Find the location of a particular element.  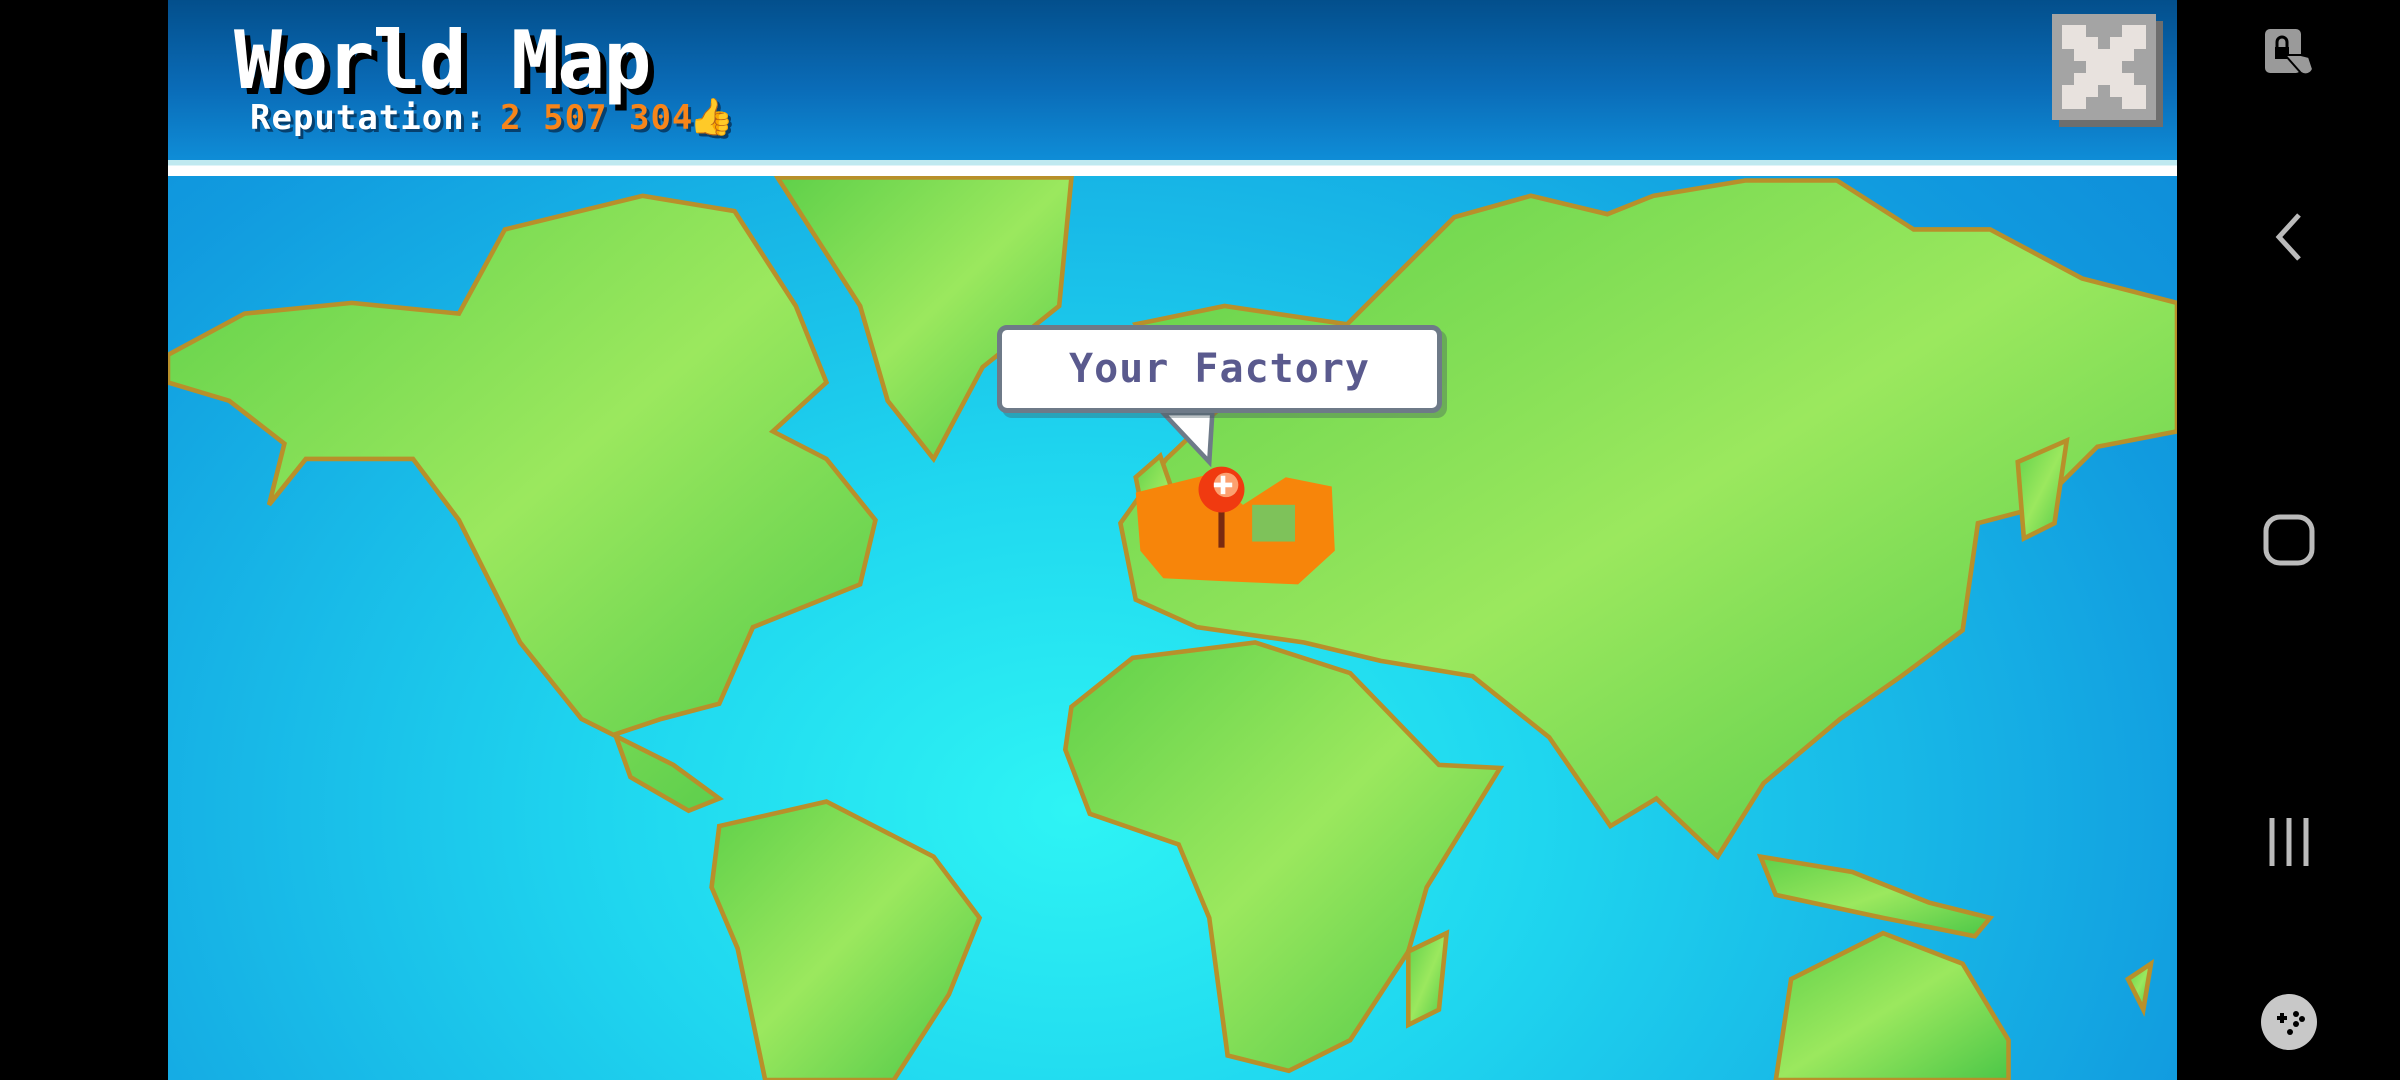

header-bar: World Map Reputation: 2 507 304👍 is located at coordinates (1172, 81).